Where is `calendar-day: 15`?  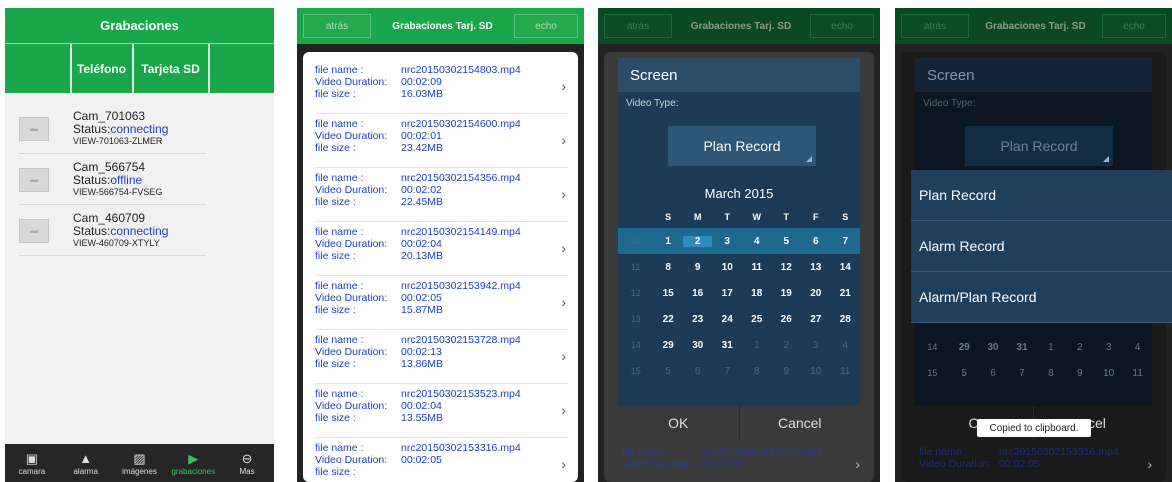
calendar-day: 15 is located at coordinates (668, 293).